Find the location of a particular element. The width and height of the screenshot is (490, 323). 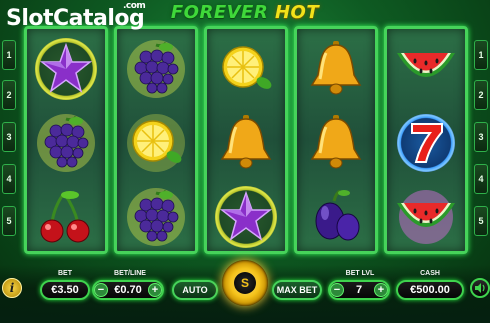

info-button: i is located at coordinates (12, 288).